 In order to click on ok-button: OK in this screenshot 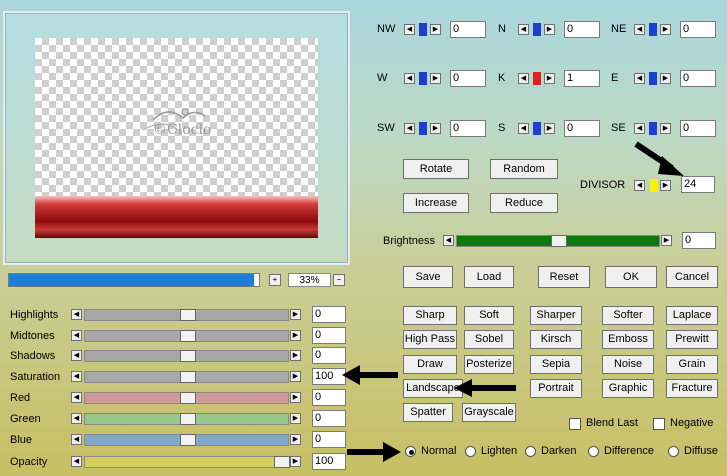, I will do `click(631, 277)`.